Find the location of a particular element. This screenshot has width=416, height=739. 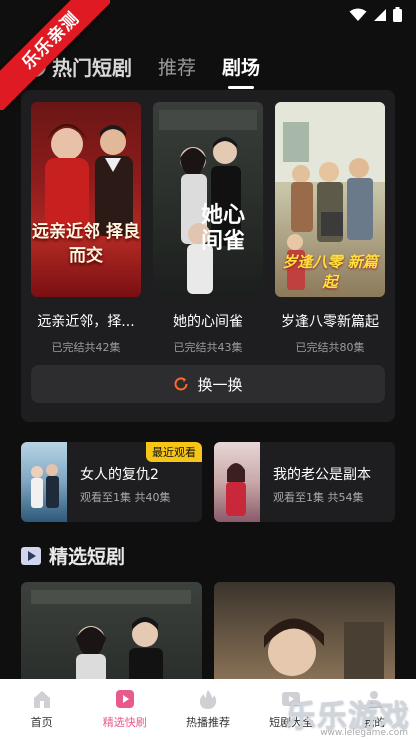

poster-episode-info: 已完结共43集 is located at coordinates (208, 347).